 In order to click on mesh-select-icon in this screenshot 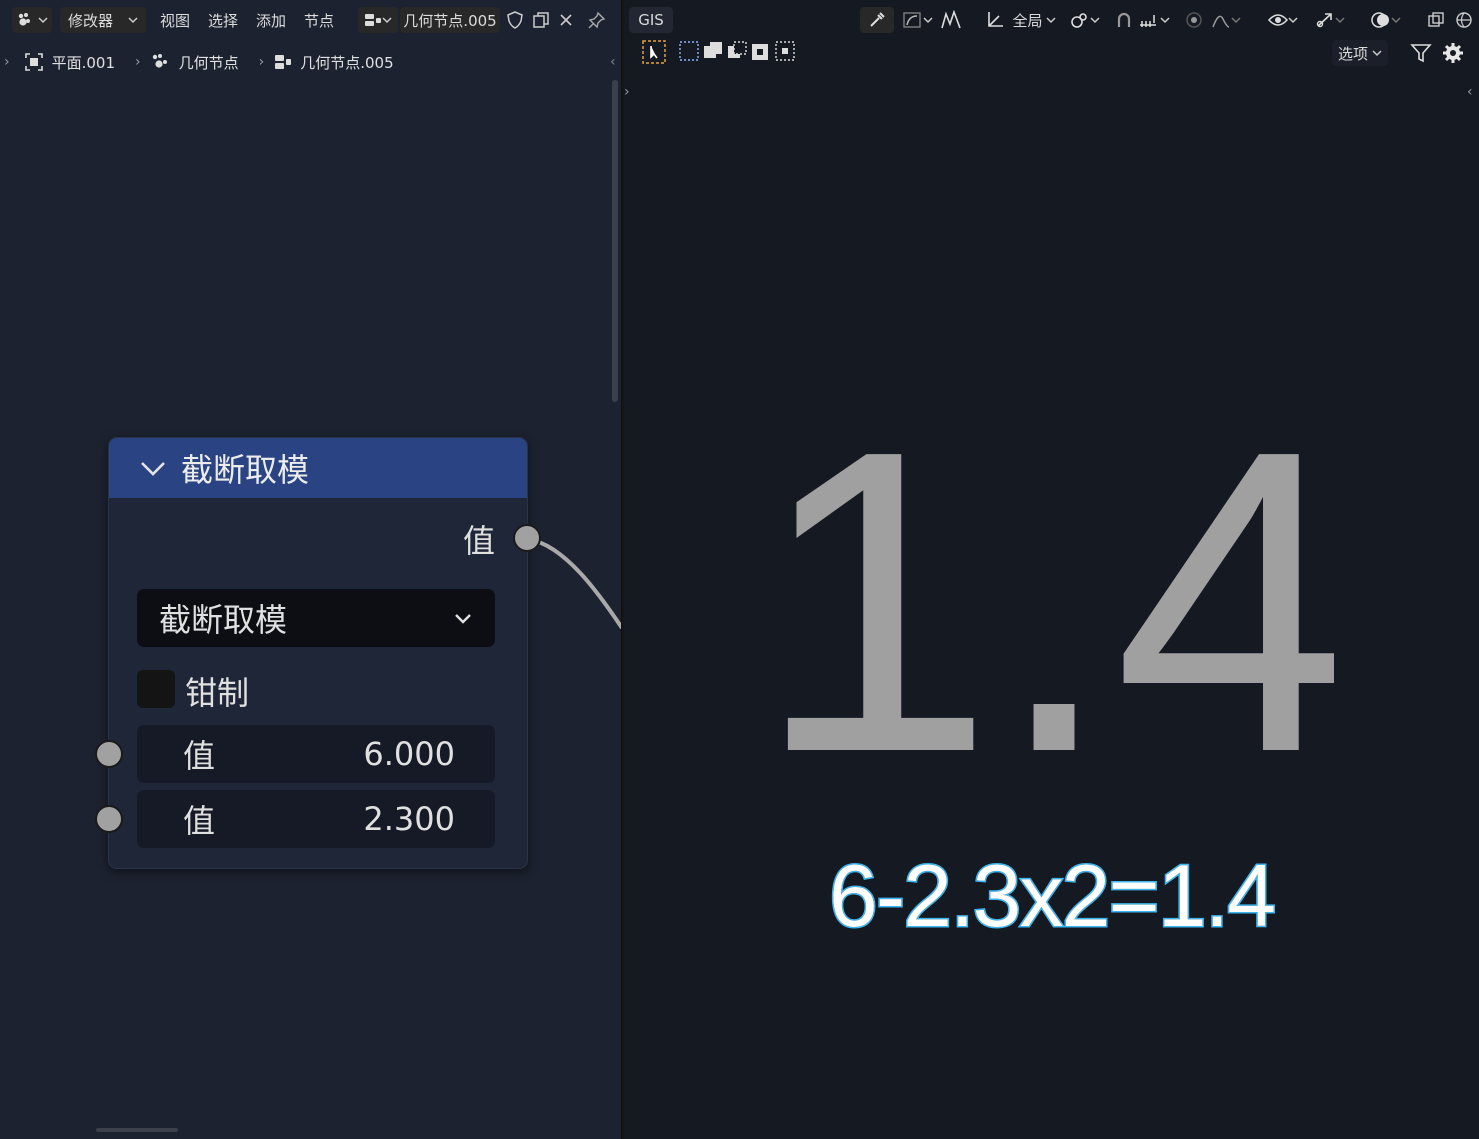, I will do `click(951, 19)`.